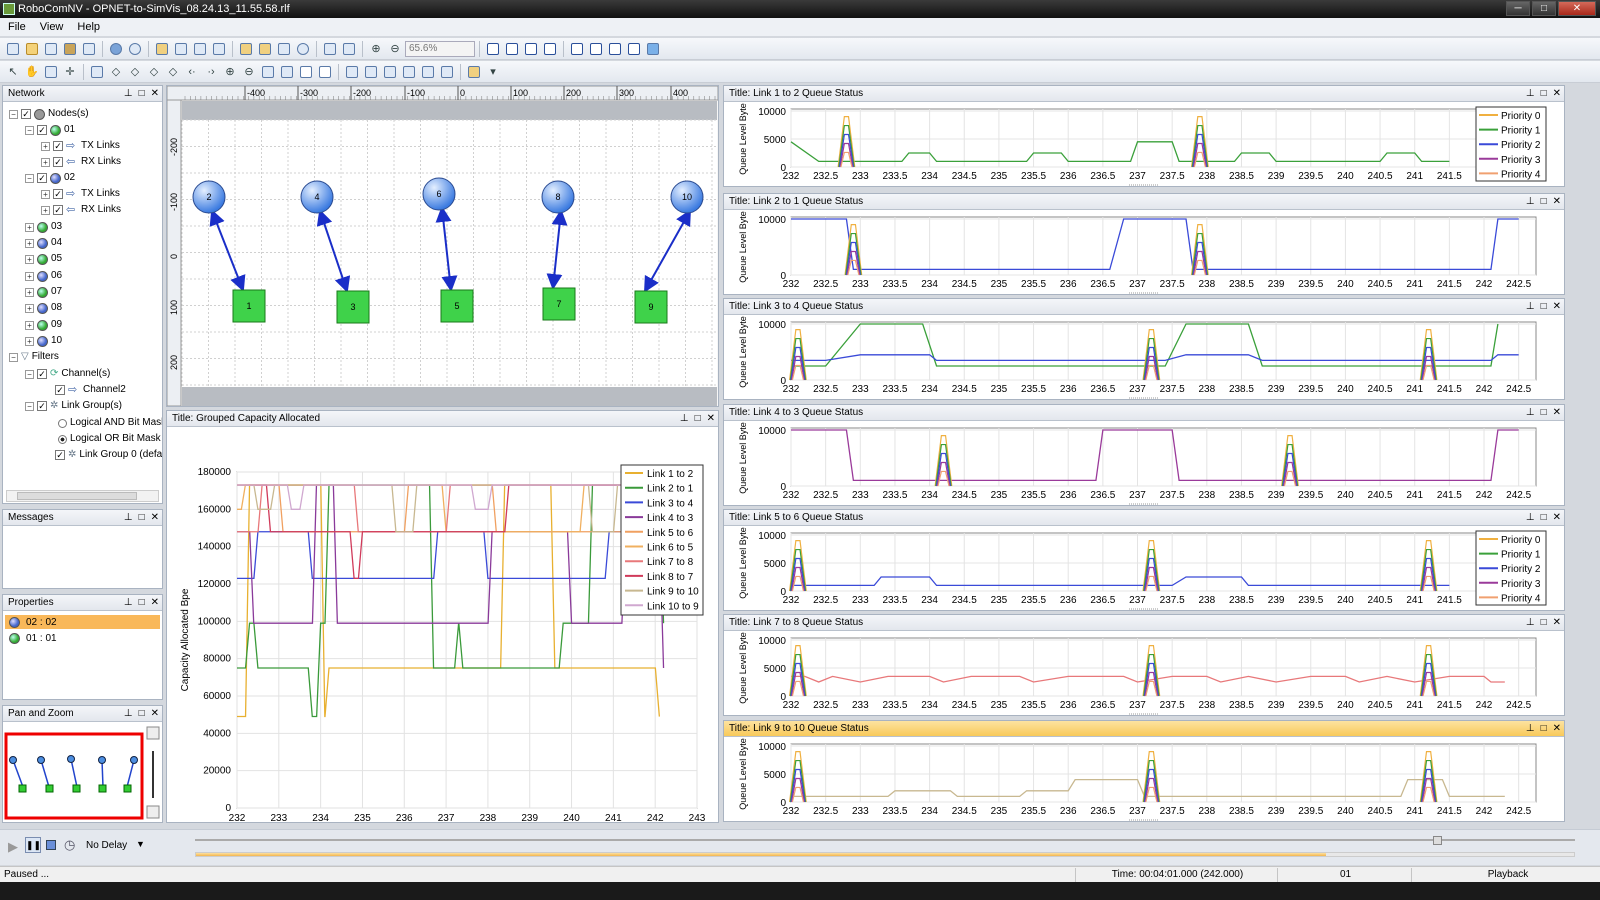 This screenshot has width=1600, height=900. What do you see at coordinates (409, 72) in the screenshot?
I see `split-icon` at bounding box center [409, 72].